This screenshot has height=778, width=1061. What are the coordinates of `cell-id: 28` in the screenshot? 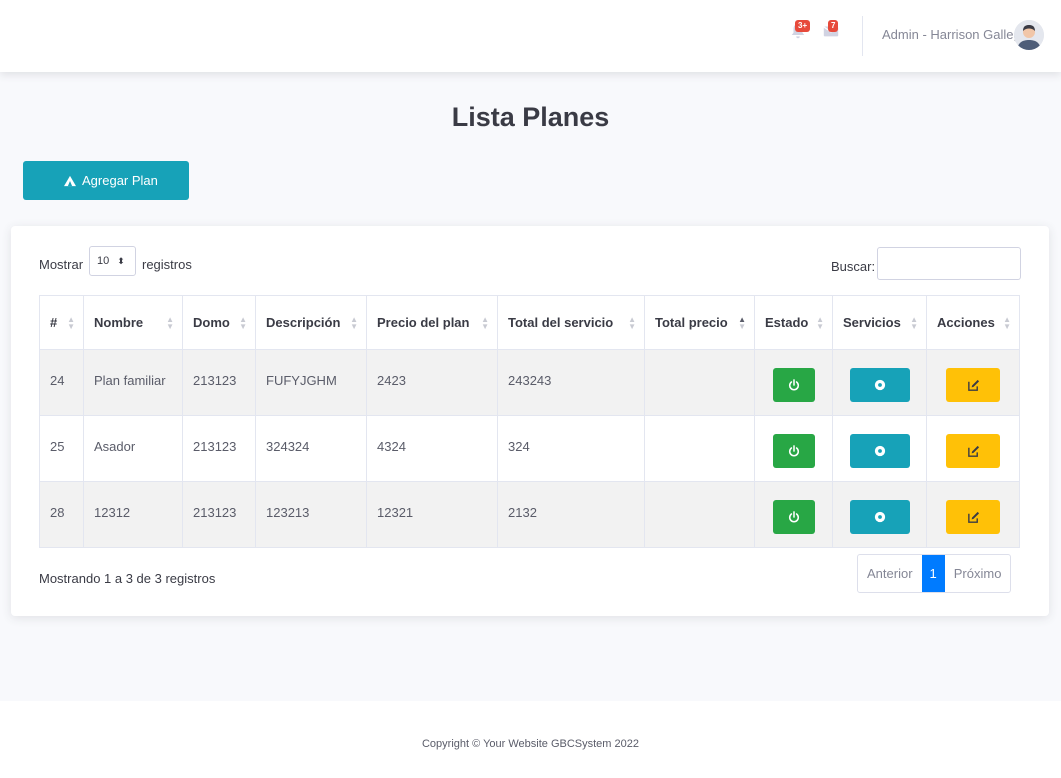 It's located at (61, 514).